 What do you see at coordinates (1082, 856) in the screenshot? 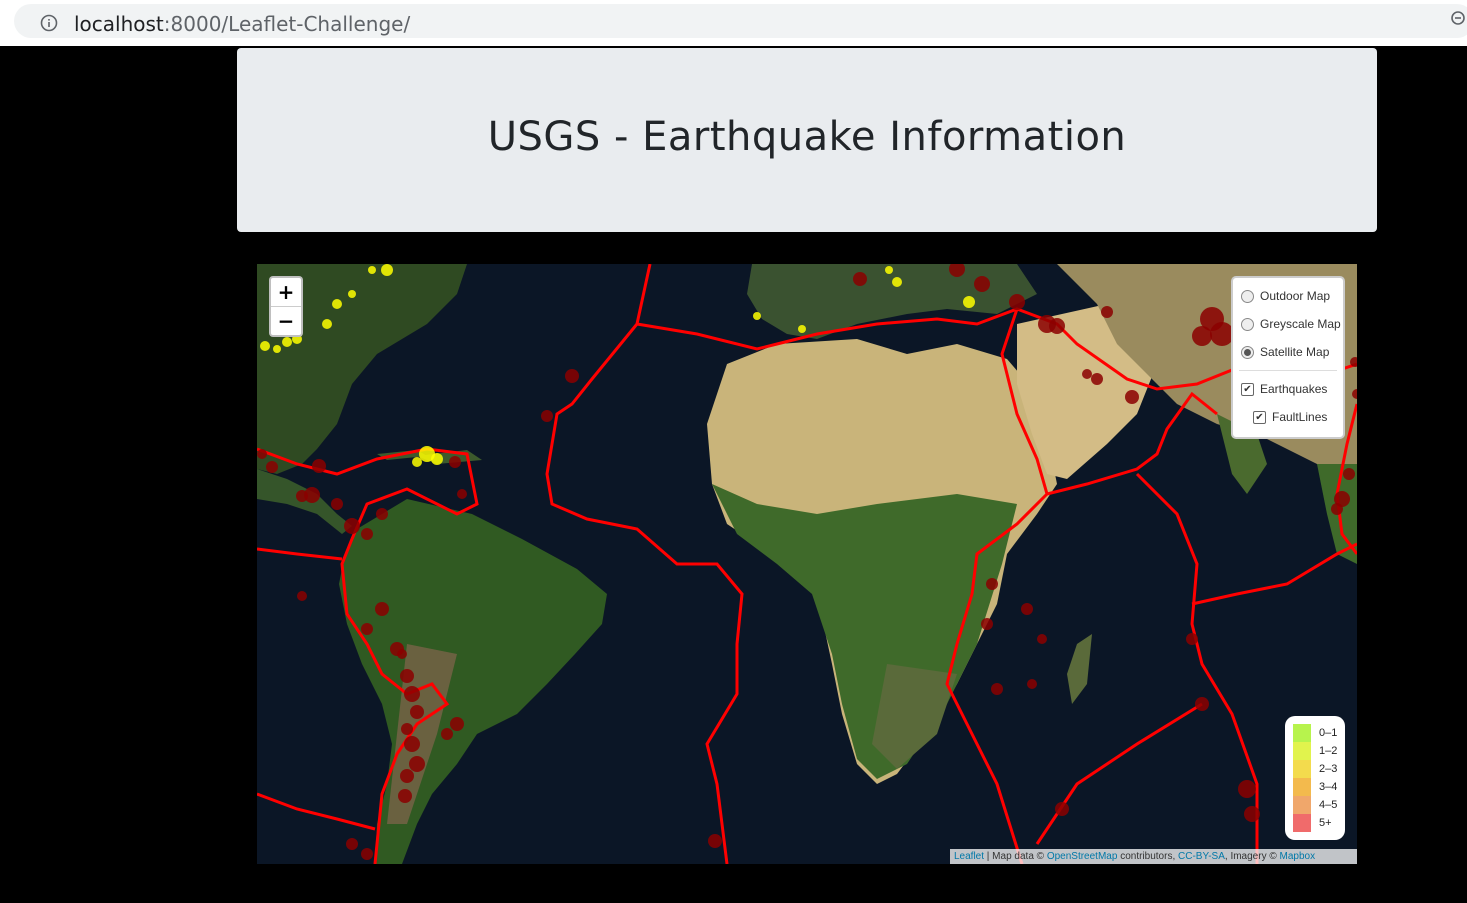
I see `osm-link: OpenStreetMap` at bounding box center [1082, 856].